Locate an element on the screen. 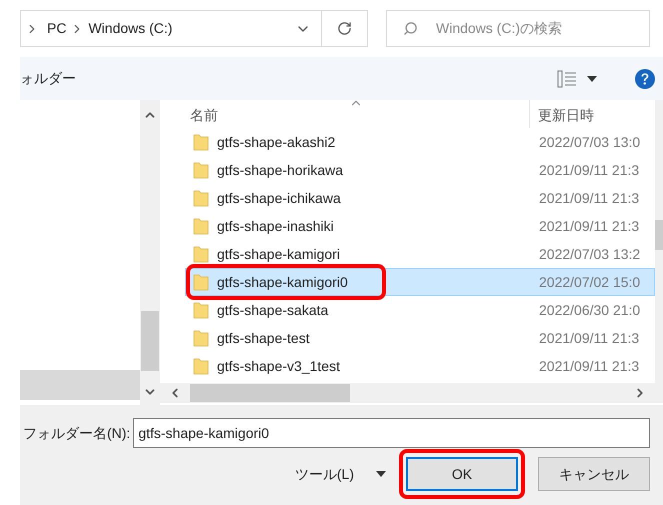  dialog-button: OK is located at coordinates (462, 474).